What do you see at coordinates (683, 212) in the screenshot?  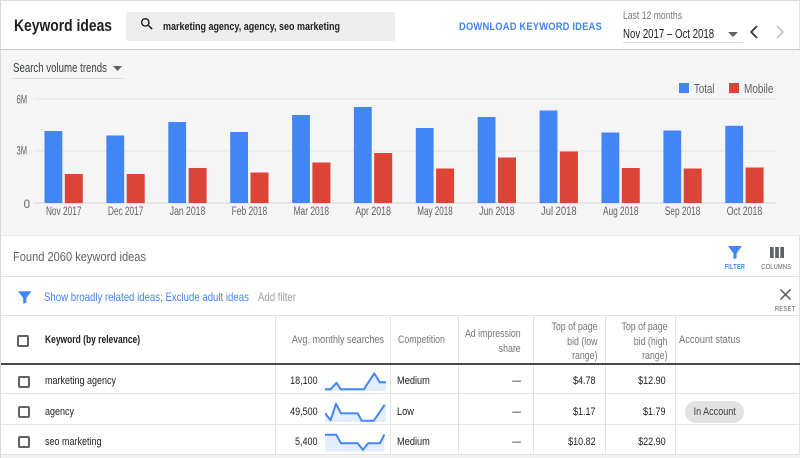 I see `svg-text: Sep 2018` at bounding box center [683, 212].